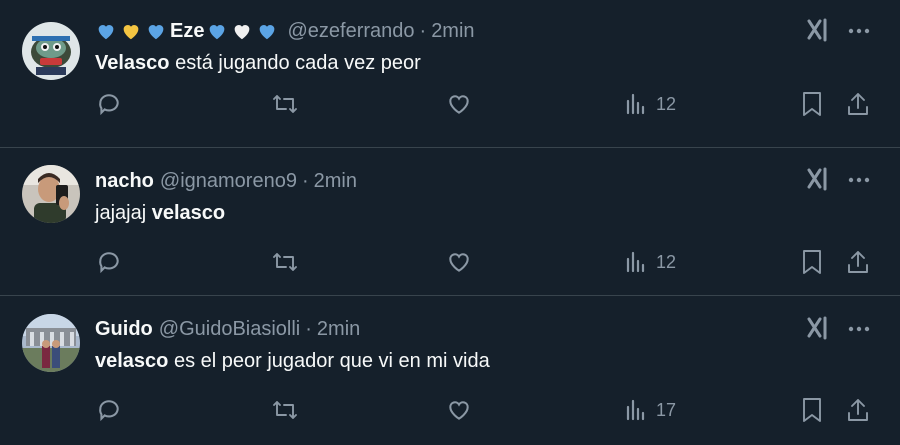  Describe the element at coordinates (124, 329) in the screenshot. I see `display-name: Guido` at that location.